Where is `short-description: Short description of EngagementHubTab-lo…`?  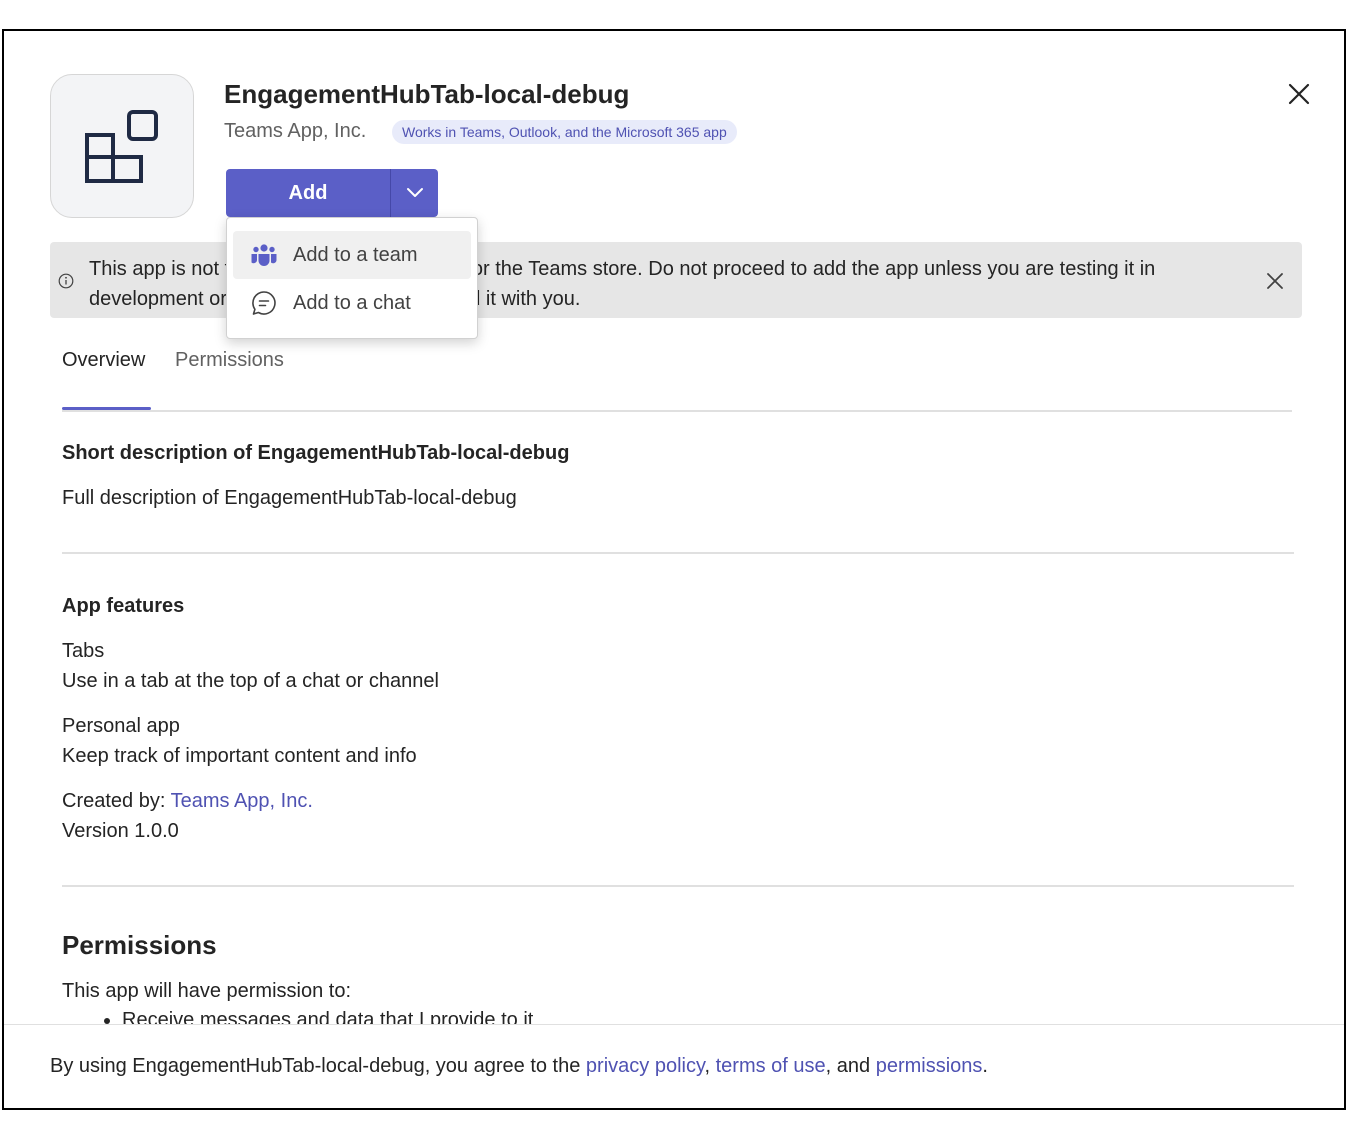 short-description: Short description of EngagementHubTab-lo… is located at coordinates (316, 453).